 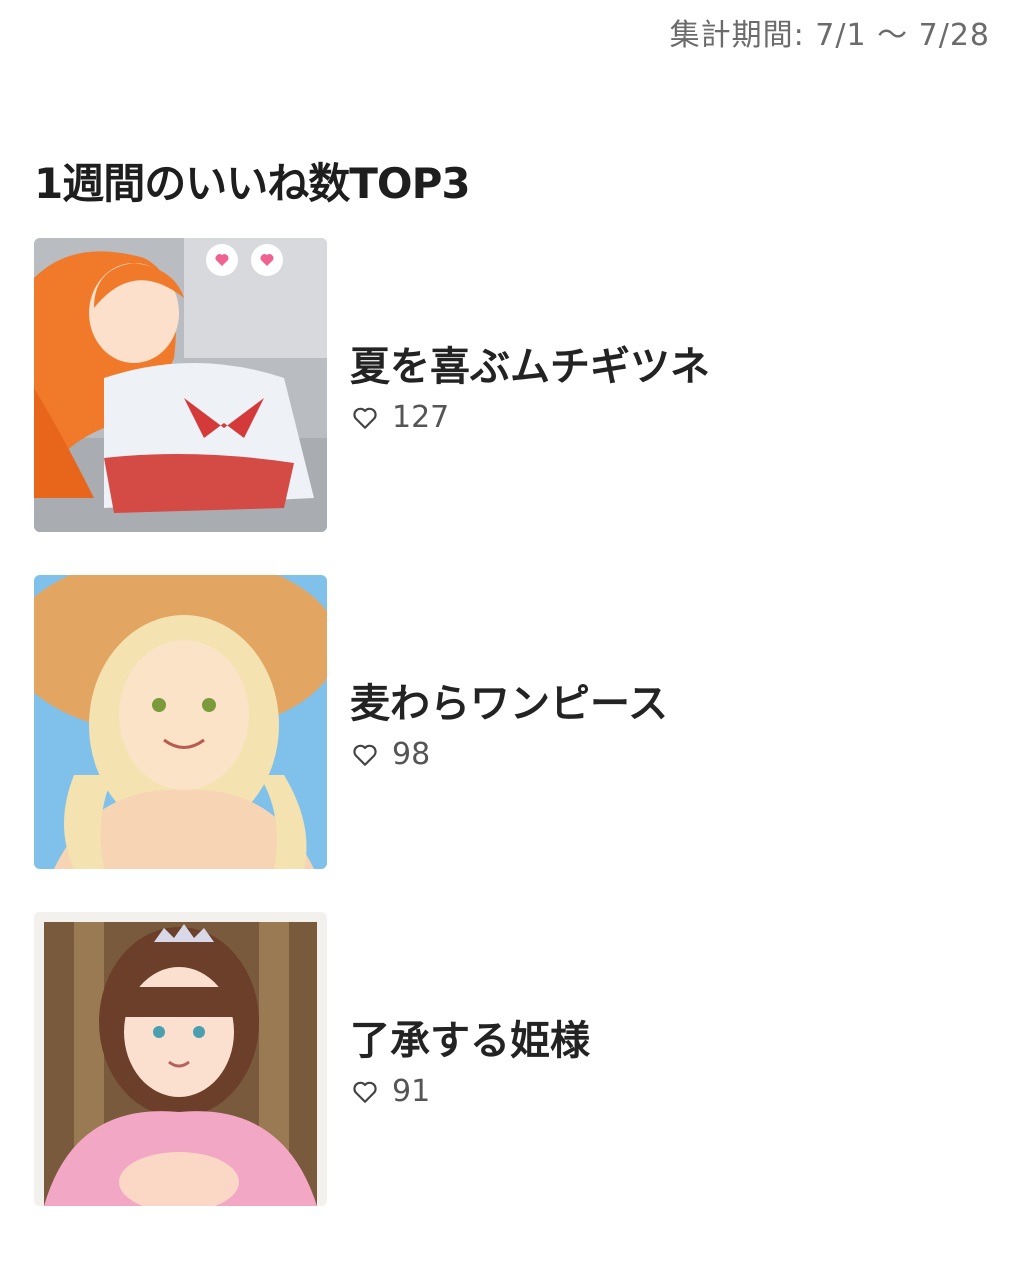 I want to click on fox-girl-illustration, so click(x=180, y=385).